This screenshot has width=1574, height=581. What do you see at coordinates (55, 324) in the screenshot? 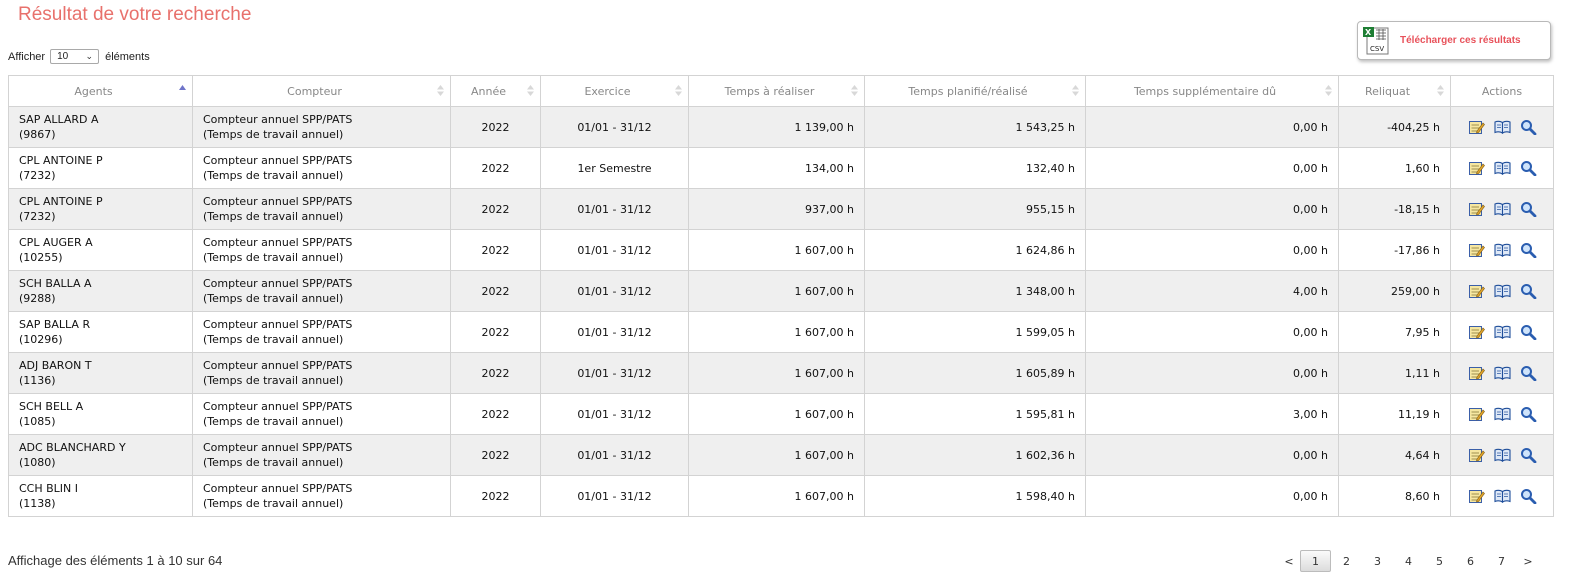
I see `agent-name: SAP BALLA R` at bounding box center [55, 324].